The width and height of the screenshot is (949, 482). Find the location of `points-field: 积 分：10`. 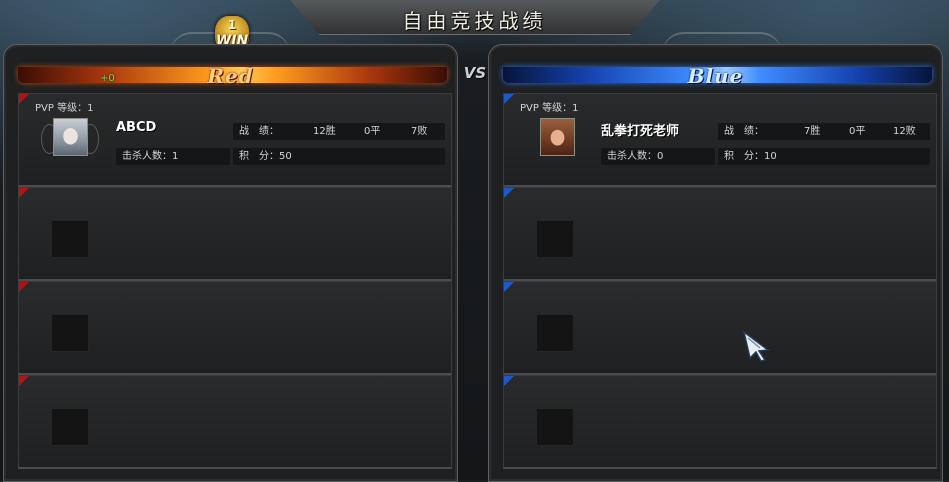

points-field: 积 分：10 is located at coordinates (824, 156).